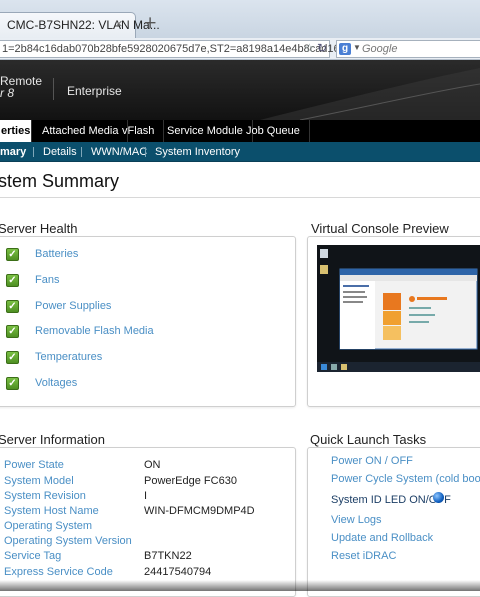  What do you see at coordinates (39, 481) in the screenshot?
I see `info-label-system-model: System Model` at bounding box center [39, 481].